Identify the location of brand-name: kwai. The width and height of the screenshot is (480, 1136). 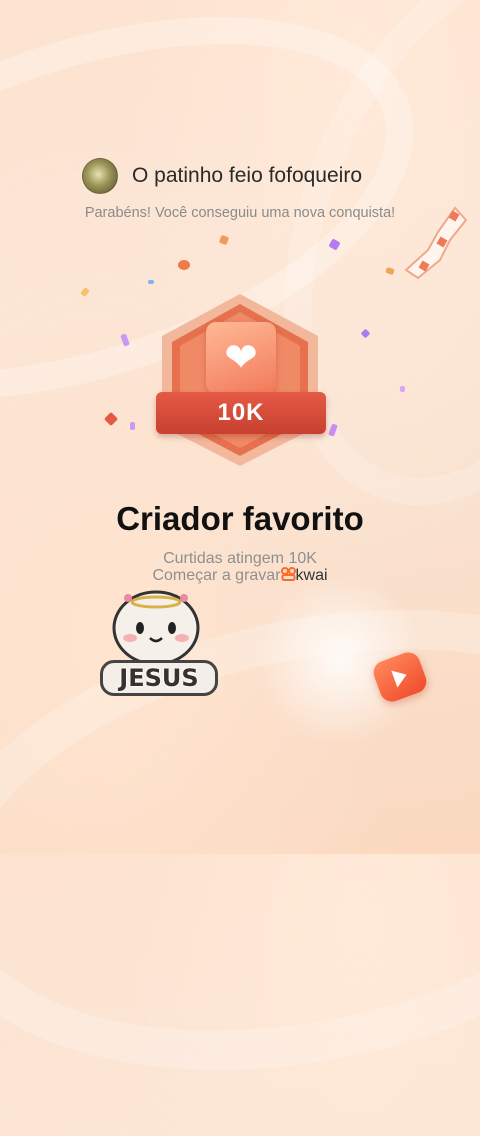
(311, 575).